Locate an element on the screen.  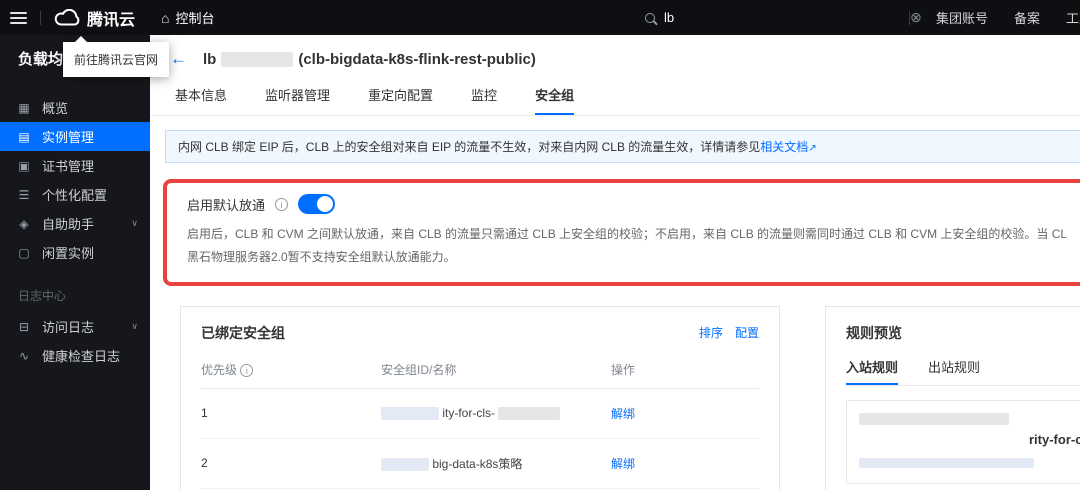
page-header: ← lb (clb-bigdata-k8s-flink-rest-public) is located at coordinates (615, 59).